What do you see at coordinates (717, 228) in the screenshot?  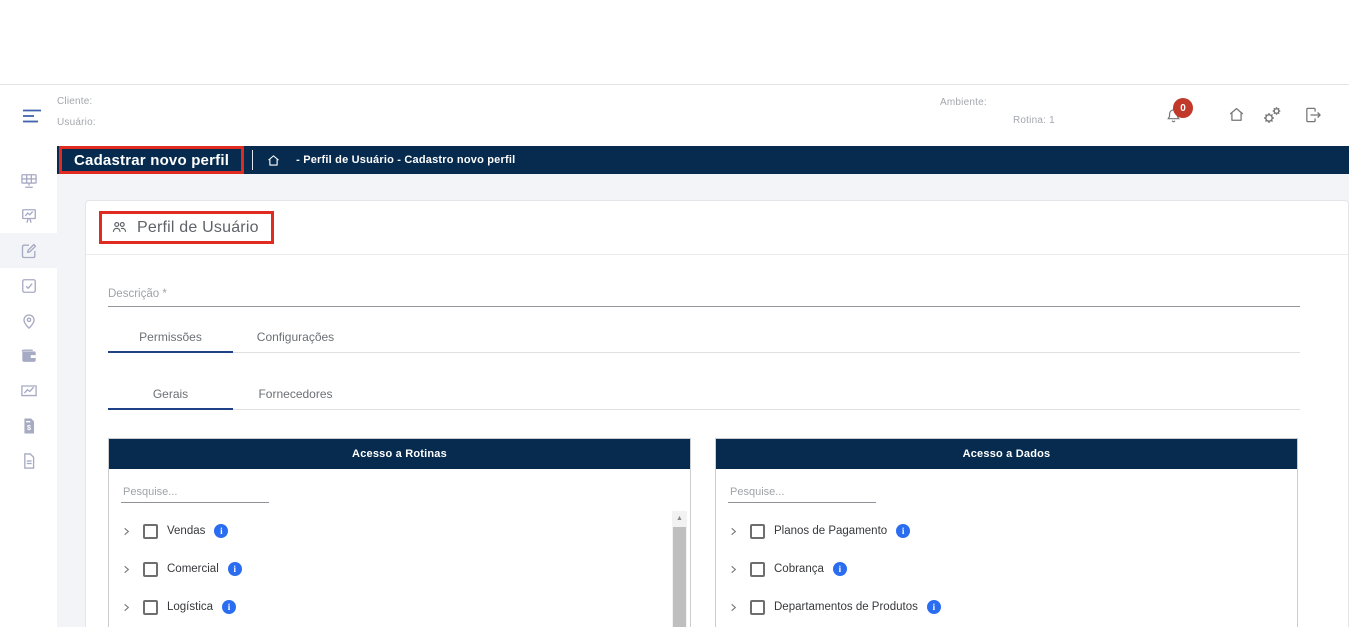 I see `card-header: Perfil de Usuário` at bounding box center [717, 228].